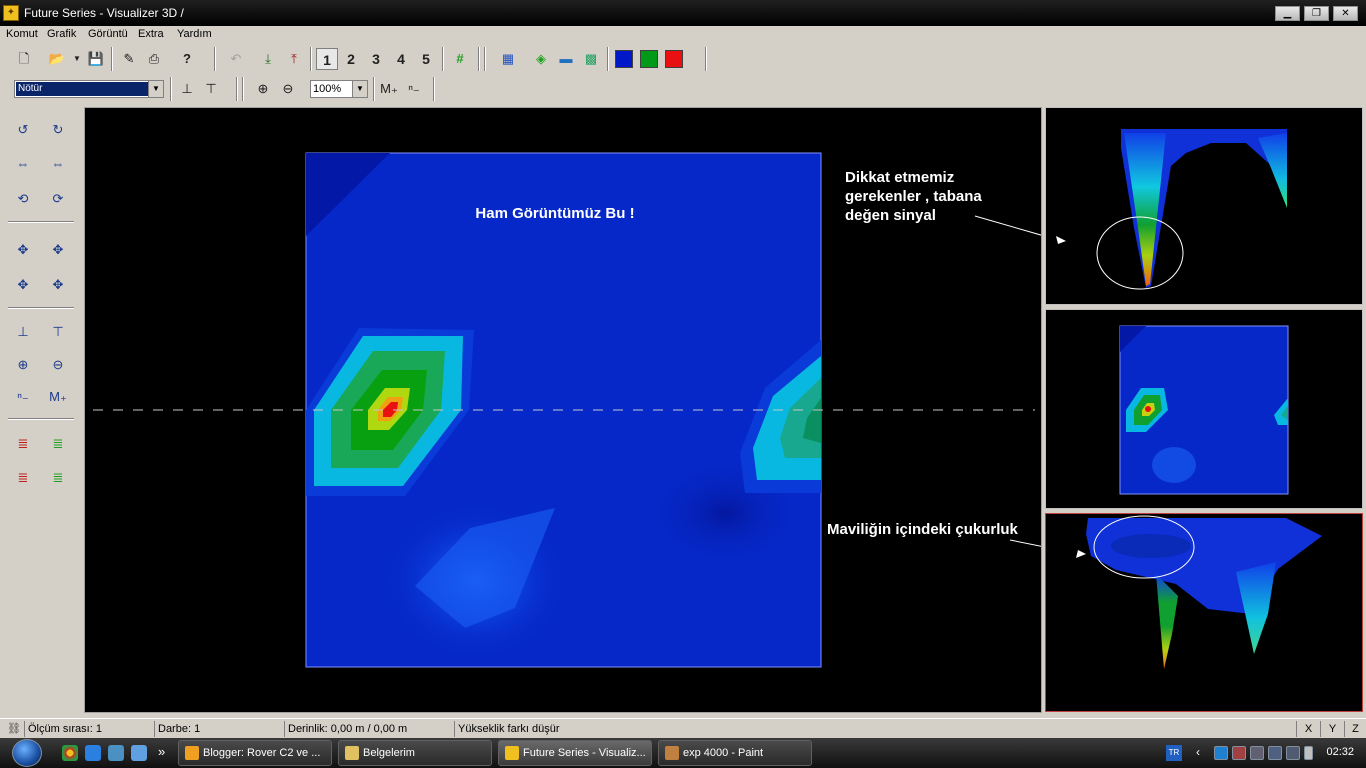 The width and height of the screenshot is (1366, 768). I want to click on green-palette-button, so click(649, 59).